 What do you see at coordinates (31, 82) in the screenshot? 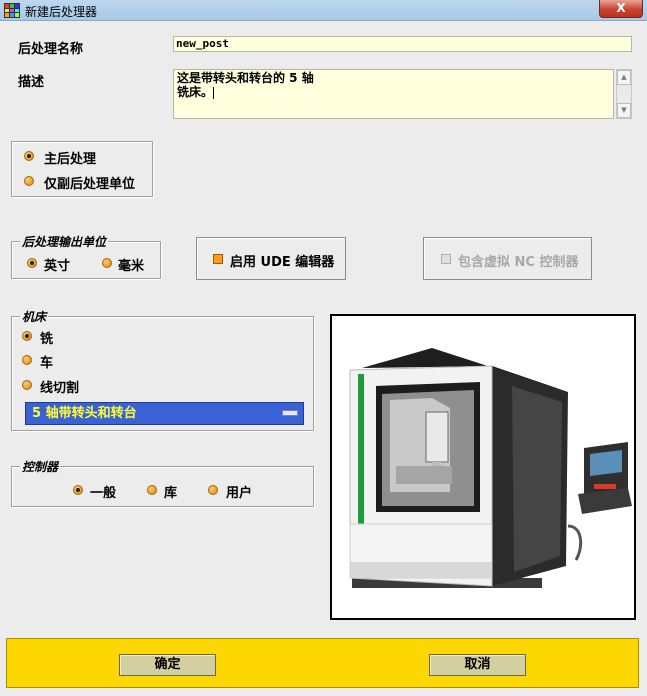
I see `description-label: 描述` at bounding box center [31, 82].